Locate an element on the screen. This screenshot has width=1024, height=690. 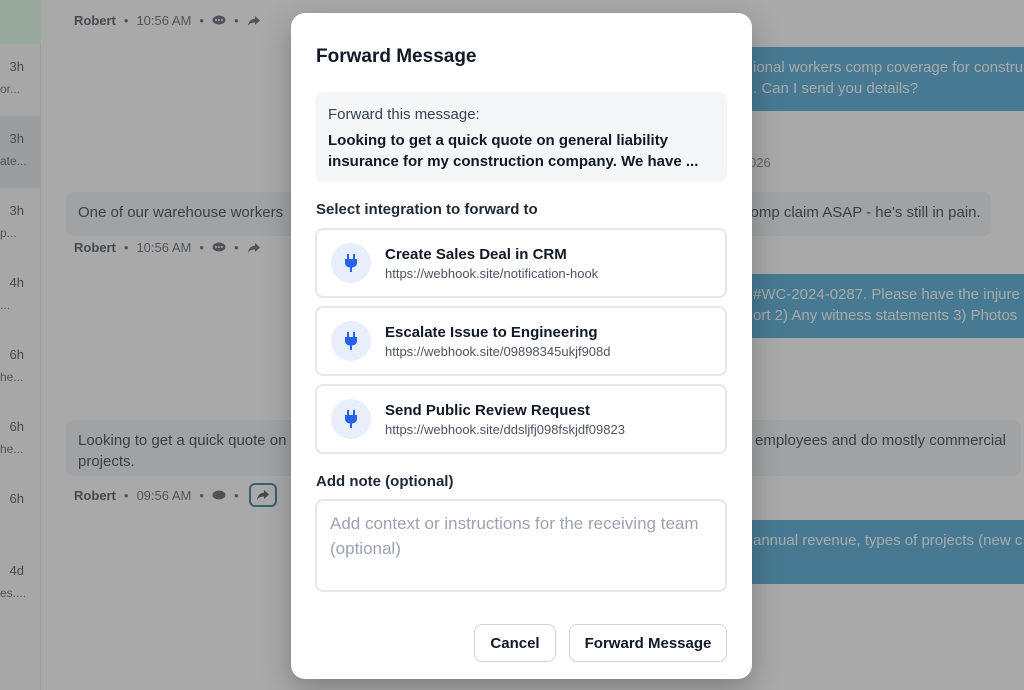
forward-message-button: Forward Message is located at coordinates (648, 643).